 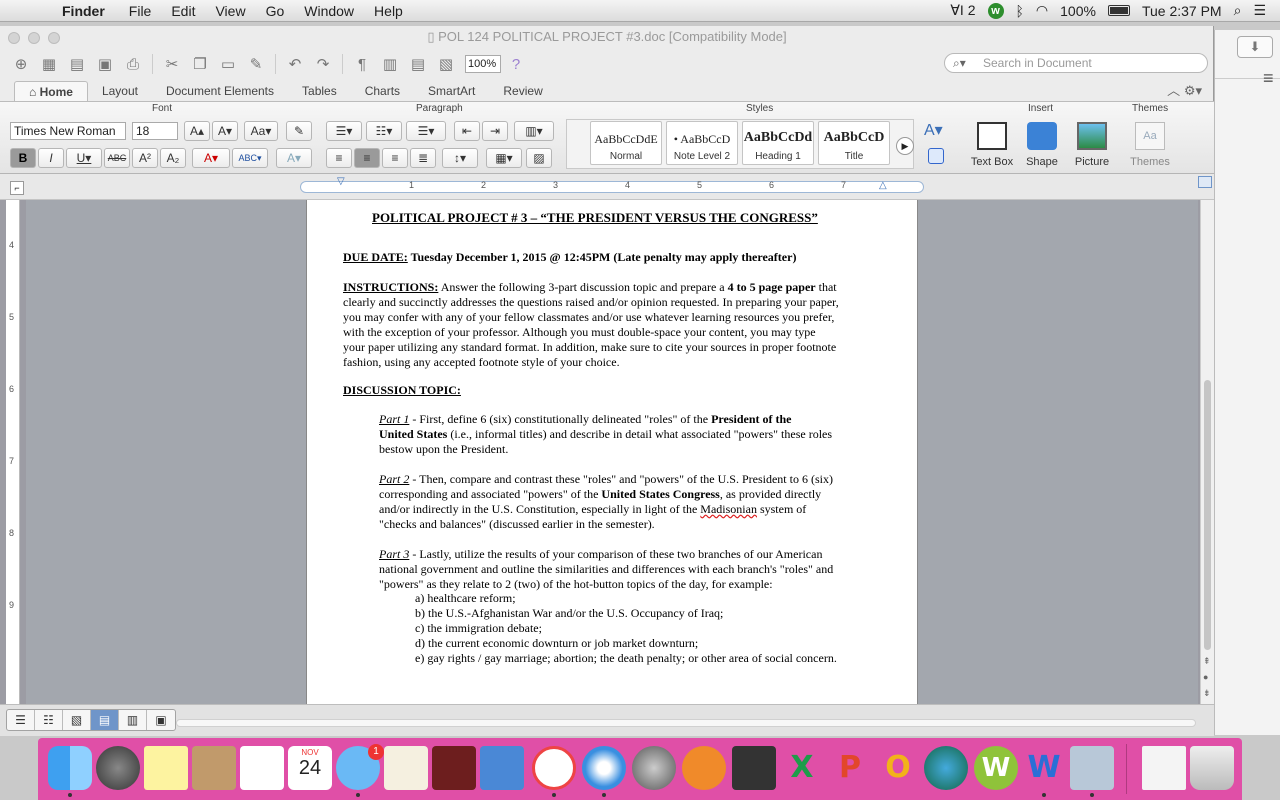 I want to click on excel-icon: X, so click(x=802, y=768).